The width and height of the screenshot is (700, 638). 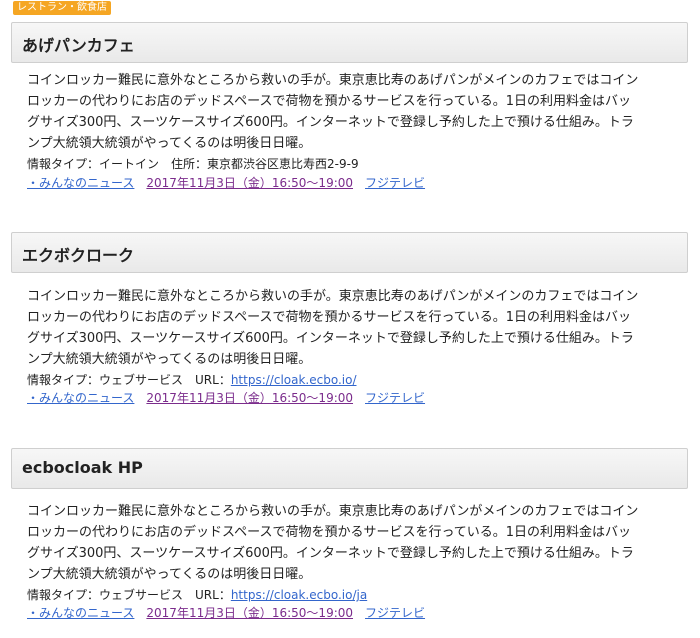 What do you see at coordinates (349, 252) in the screenshot?
I see `entry-header: エクボクローク` at bounding box center [349, 252].